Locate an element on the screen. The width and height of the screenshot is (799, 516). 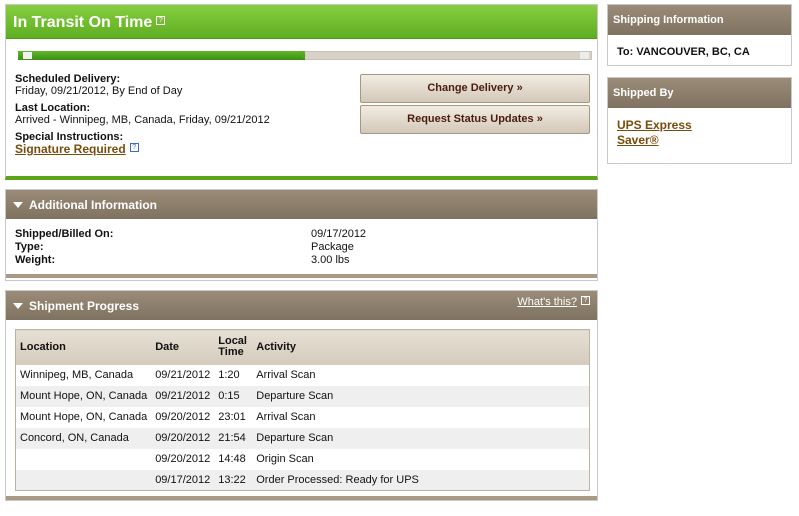
progress-start-marker is located at coordinates (27, 55).